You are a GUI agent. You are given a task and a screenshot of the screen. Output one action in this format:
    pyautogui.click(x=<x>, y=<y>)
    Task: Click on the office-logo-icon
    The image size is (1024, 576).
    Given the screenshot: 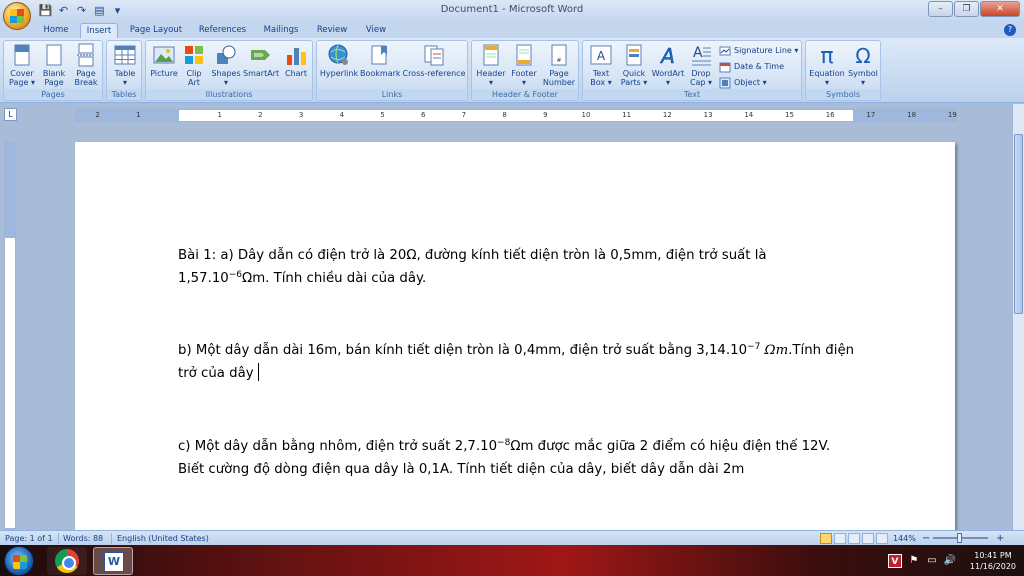 What is the action you would take?
    pyautogui.click(x=17, y=16)
    